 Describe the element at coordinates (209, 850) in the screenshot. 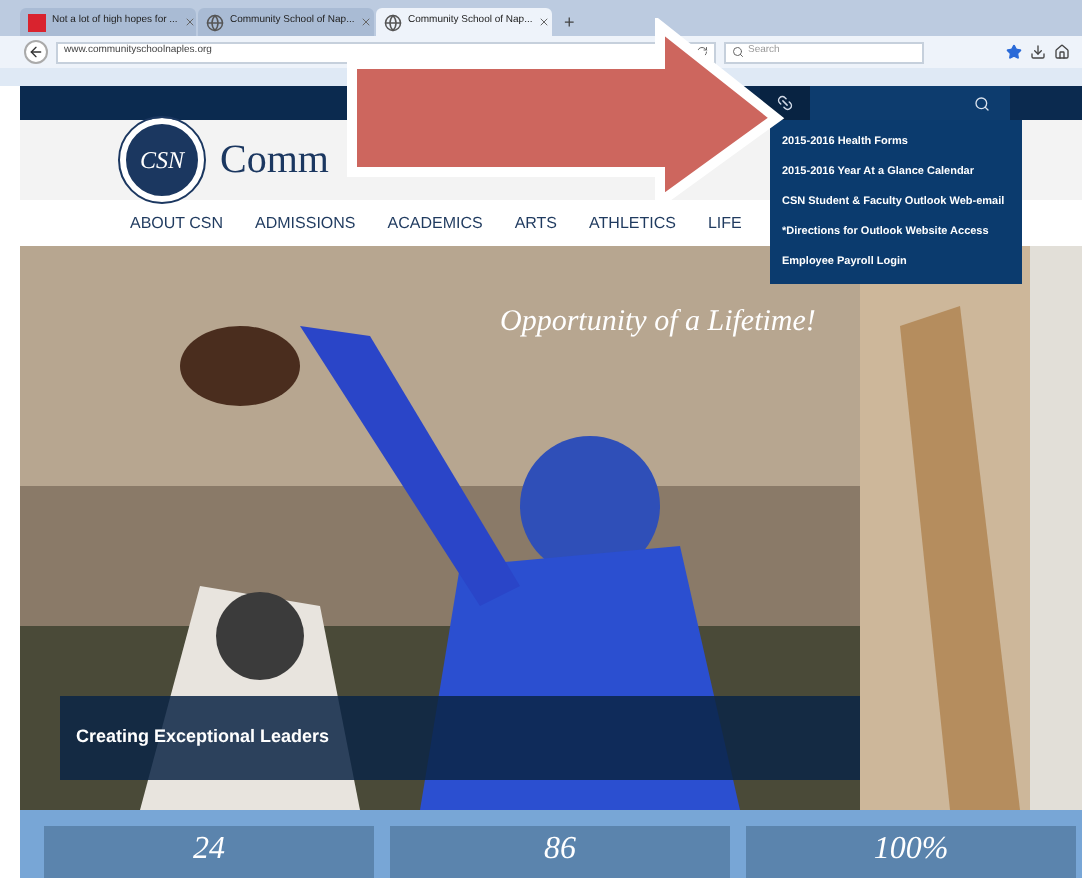

I see `stat-number: 24` at that location.